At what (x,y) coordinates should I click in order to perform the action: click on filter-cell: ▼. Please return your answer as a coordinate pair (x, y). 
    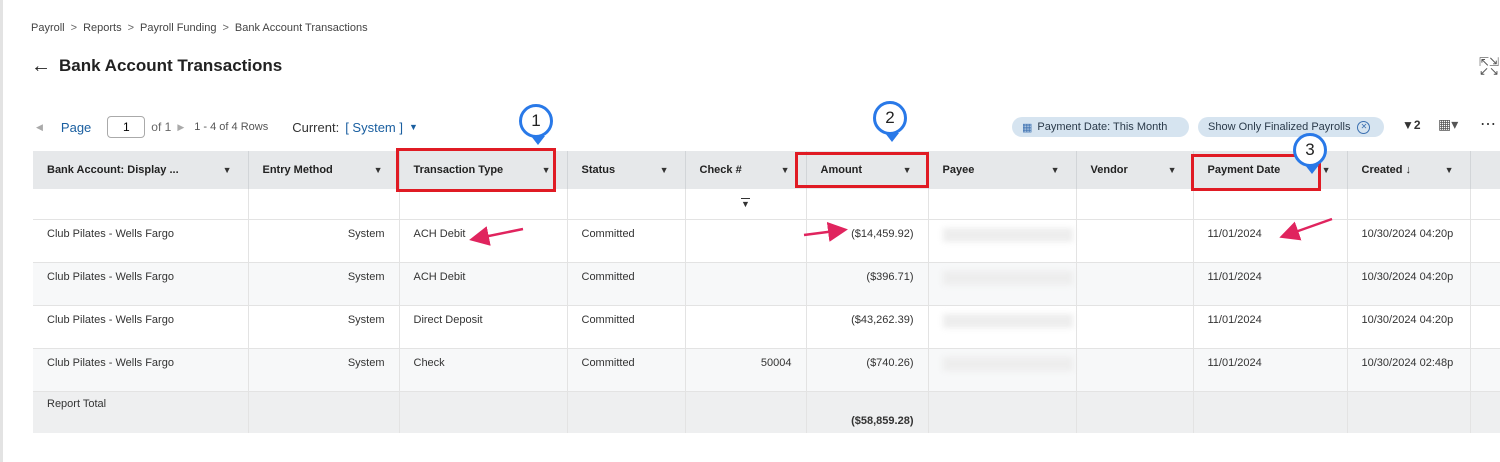
    Looking at the image, I should click on (746, 204).